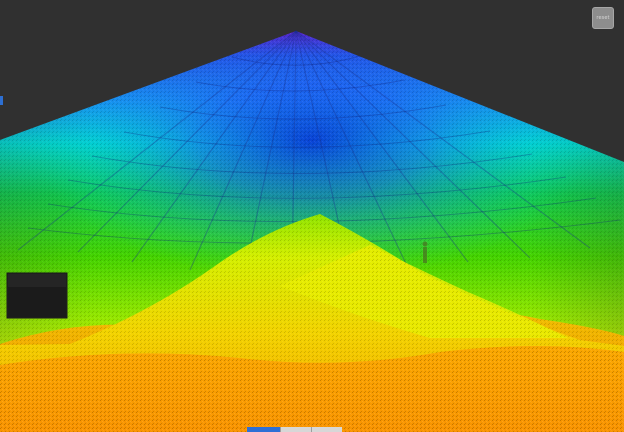 The image size is (624, 432). I want to click on view-reset-icon: reset, so click(603, 18).